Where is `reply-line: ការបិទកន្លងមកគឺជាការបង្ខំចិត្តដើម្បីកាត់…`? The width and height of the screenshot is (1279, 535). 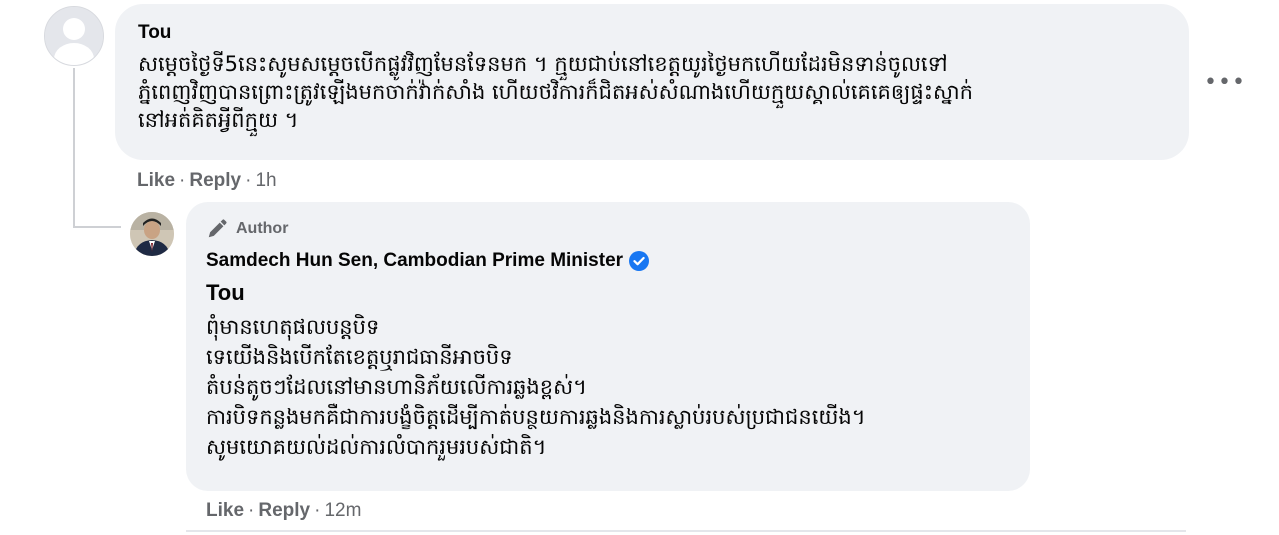
reply-line: ការបិទកន្លងមកគឺជាការបង្ខំចិត្តដើម្បីកាត់… is located at coordinates (536, 417).